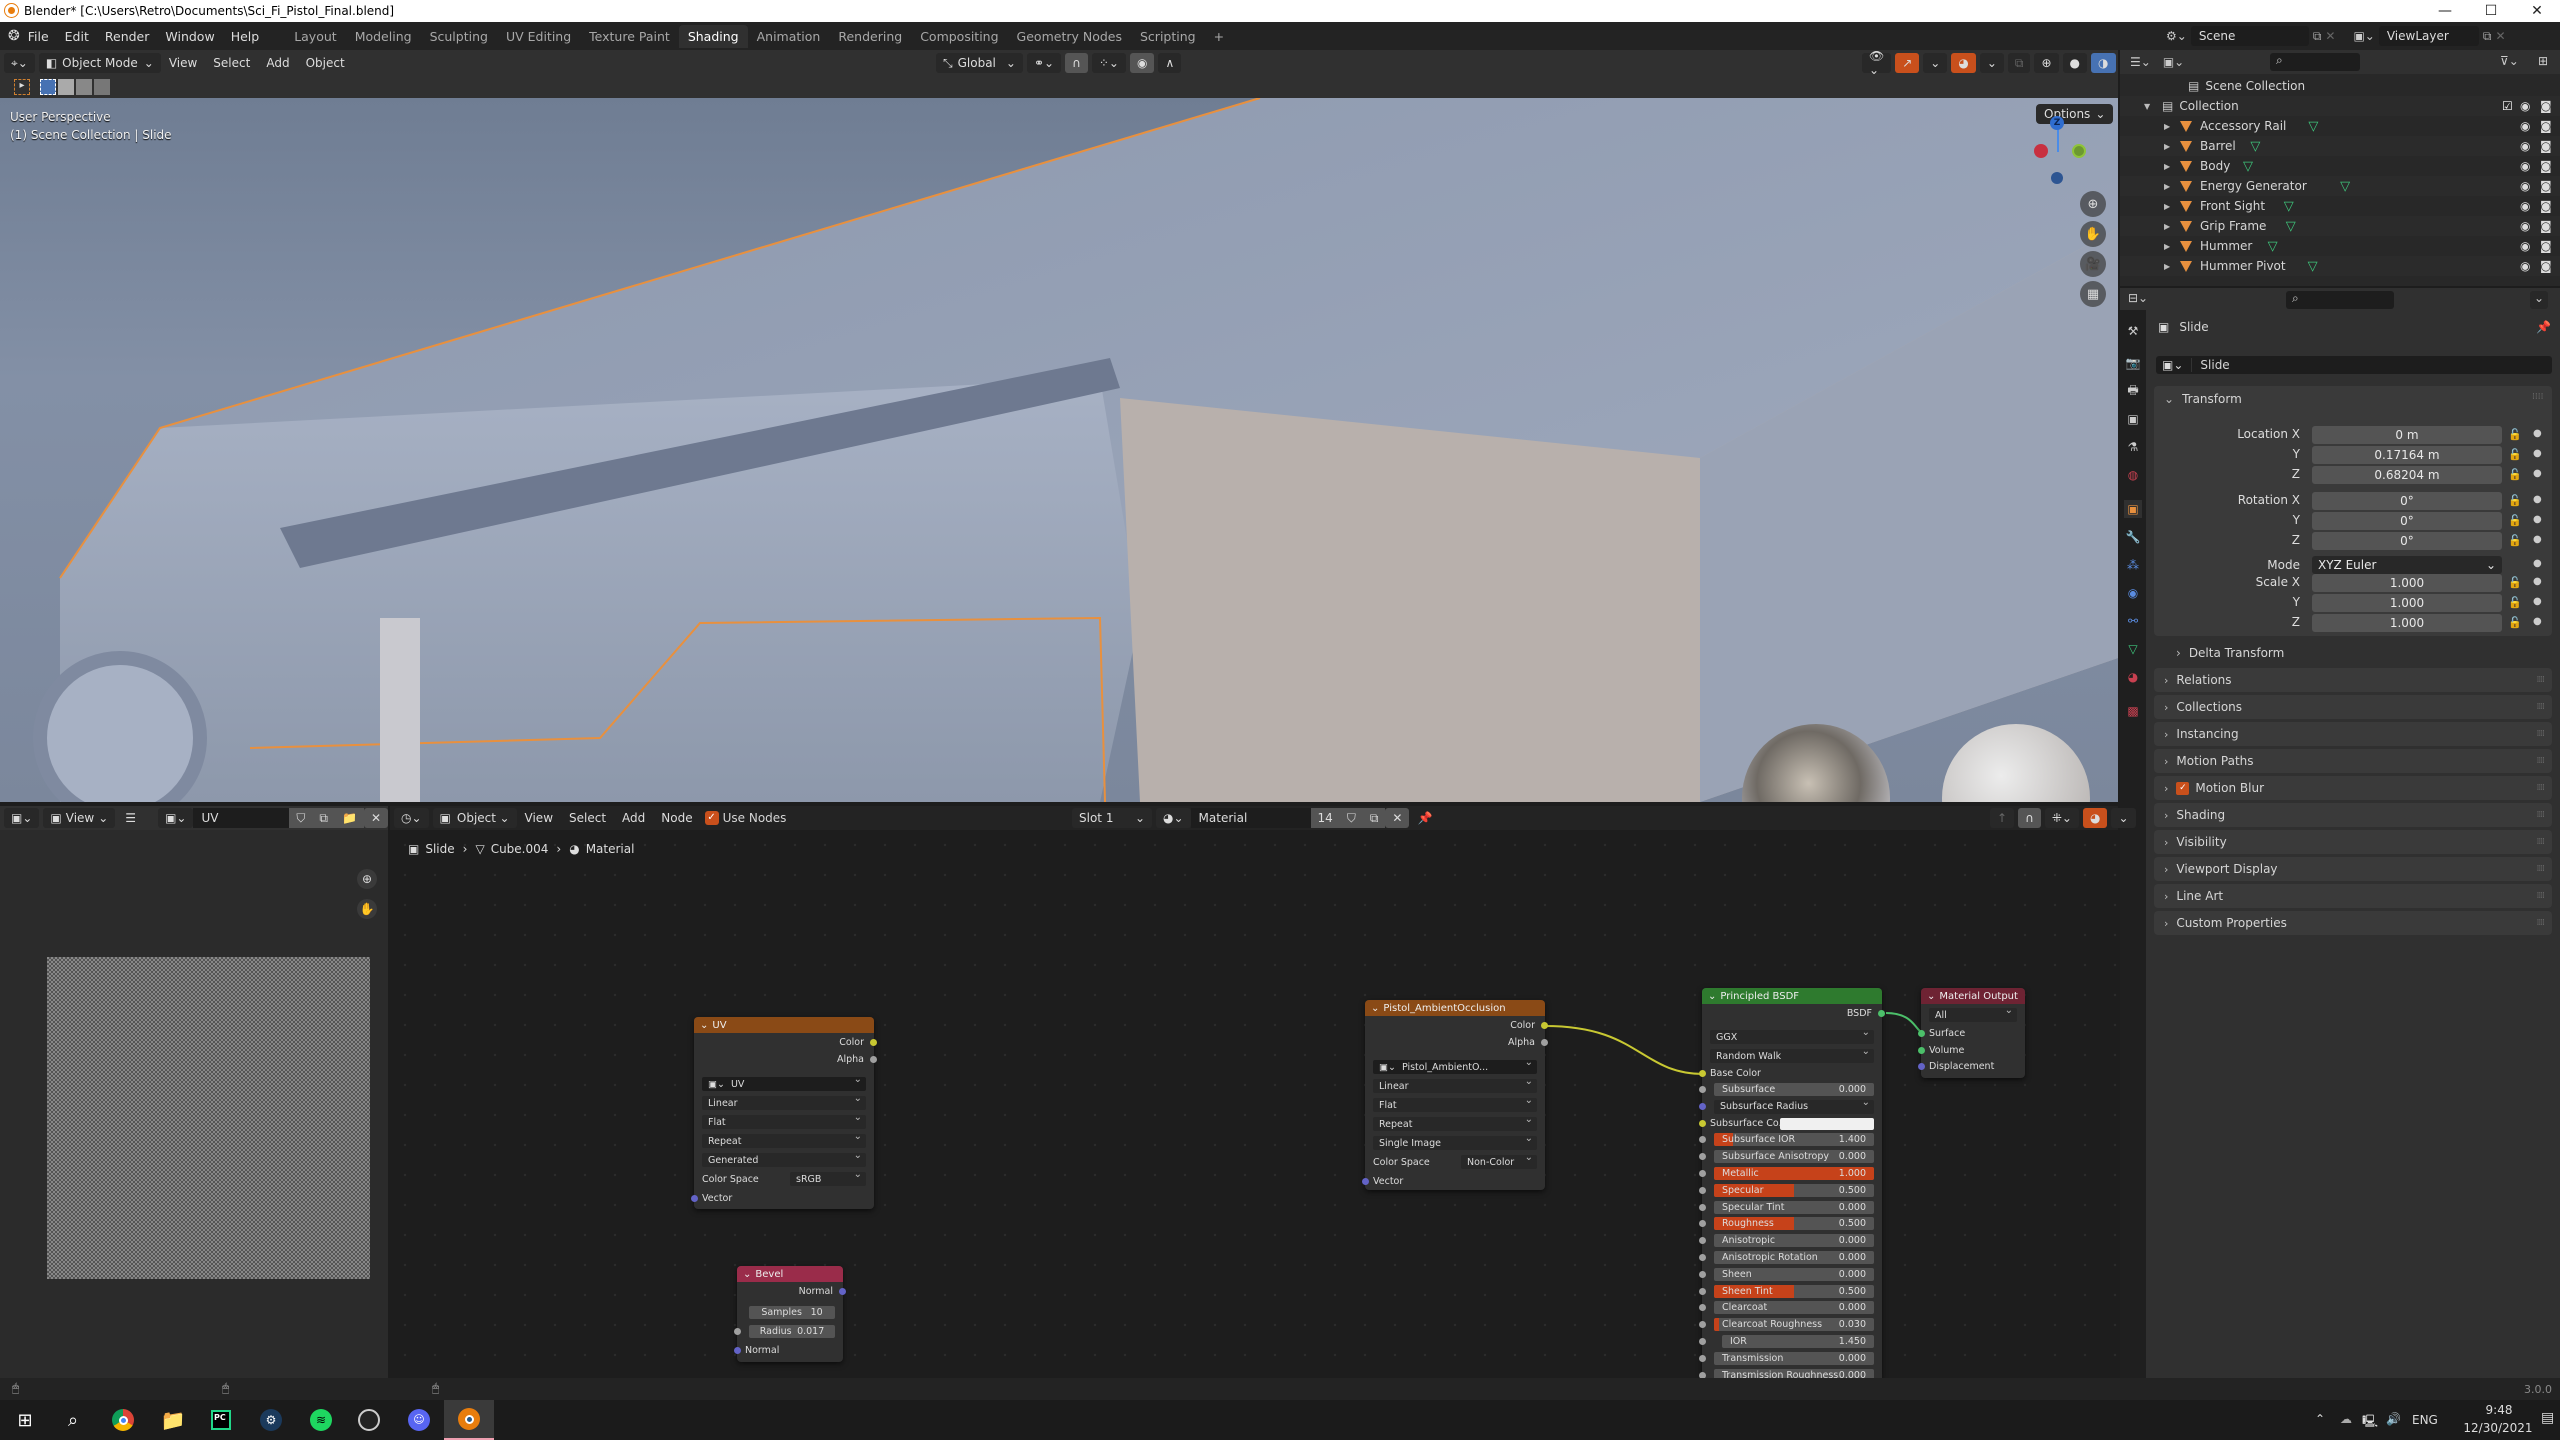 The image size is (2560, 1440). I want to click on world-tab-icon: ◍, so click(2133, 475).